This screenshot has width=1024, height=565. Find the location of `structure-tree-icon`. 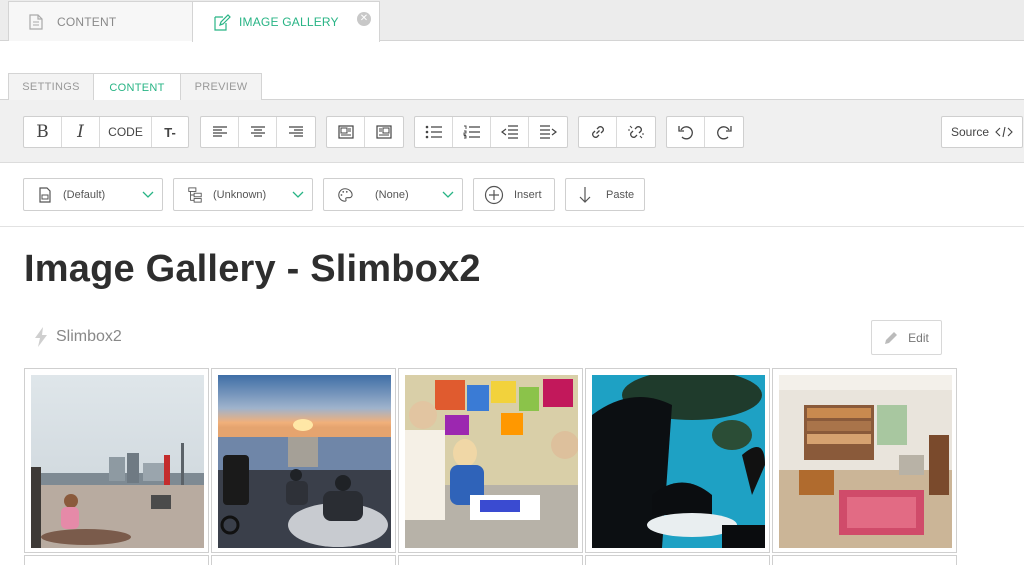

structure-tree-icon is located at coordinates (195, 194).